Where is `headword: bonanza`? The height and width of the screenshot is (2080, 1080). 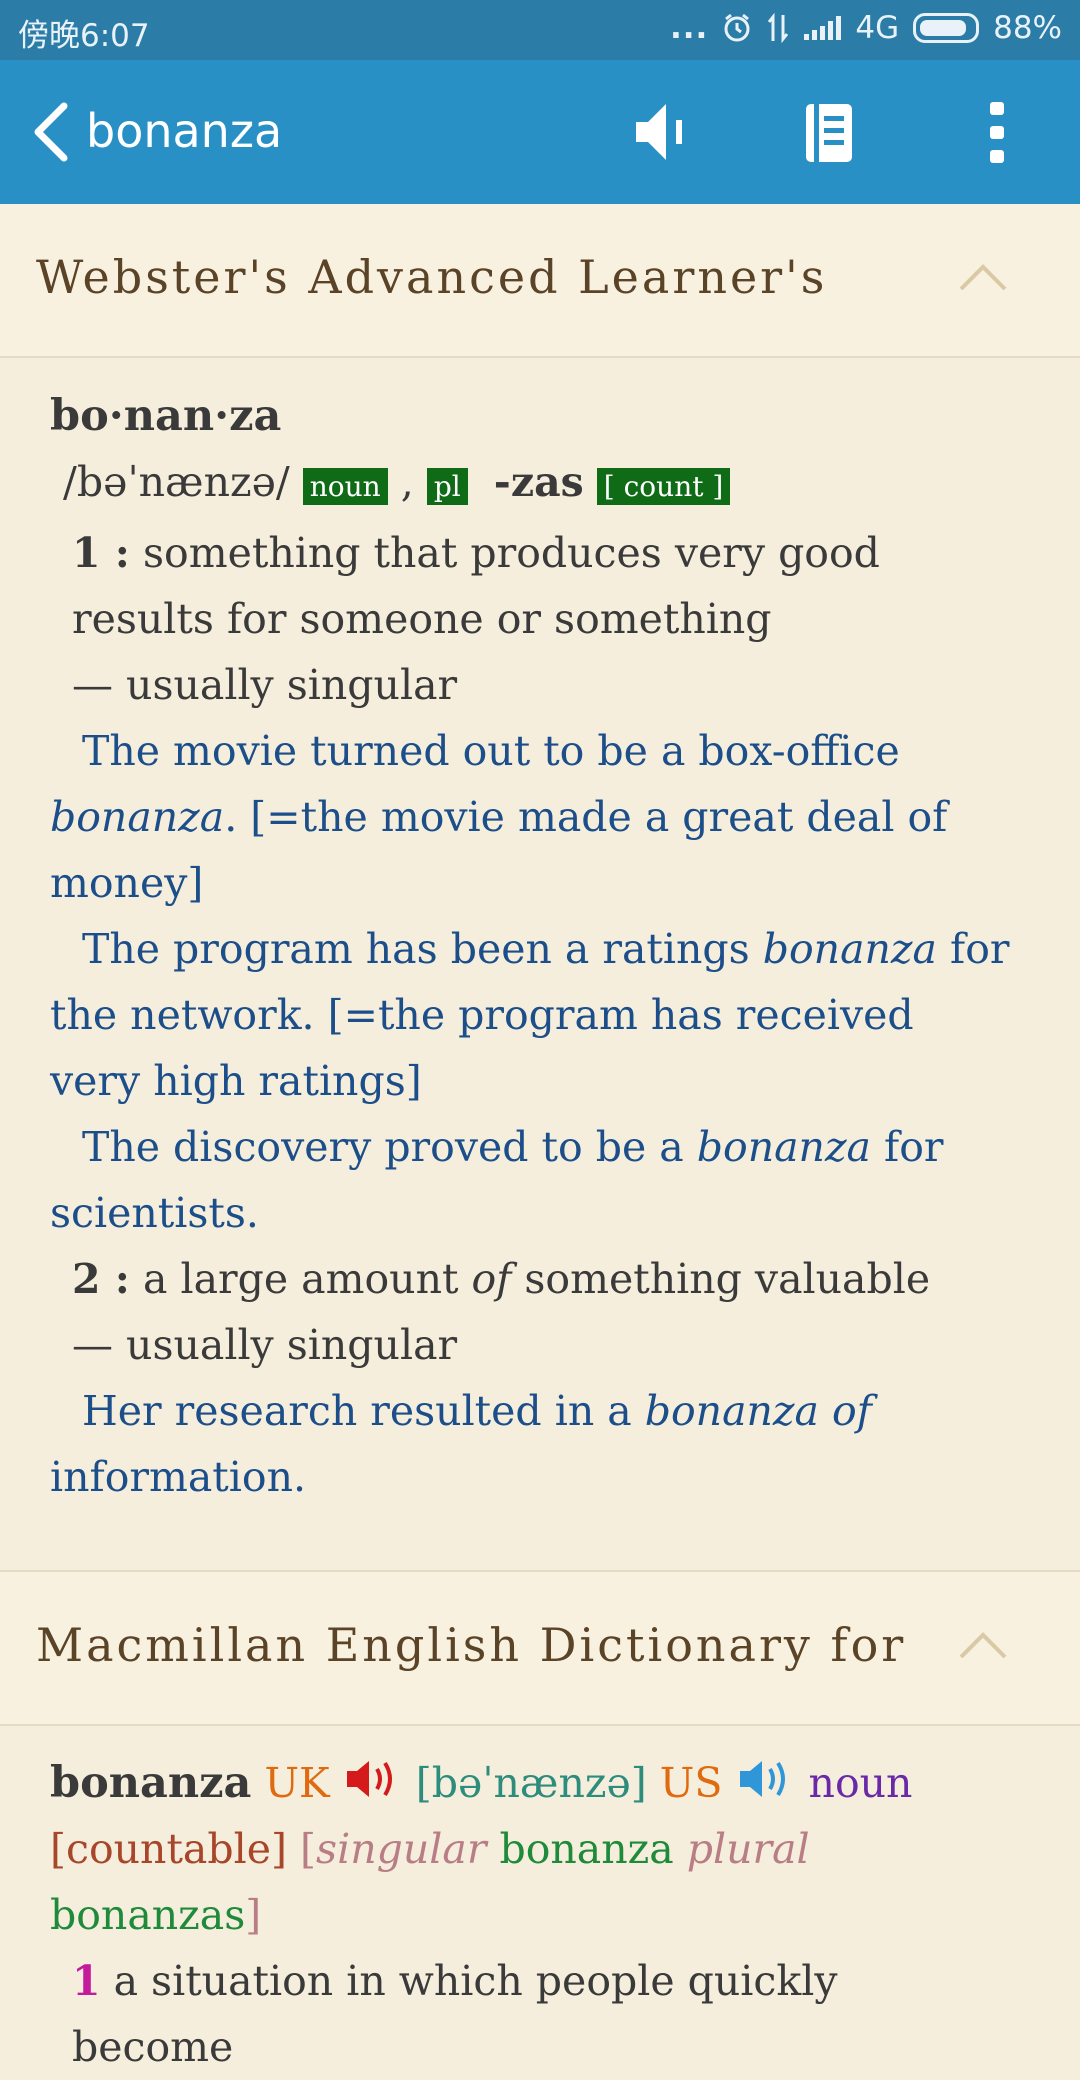
headword: bonanza is located at coordinates (151, 1783).